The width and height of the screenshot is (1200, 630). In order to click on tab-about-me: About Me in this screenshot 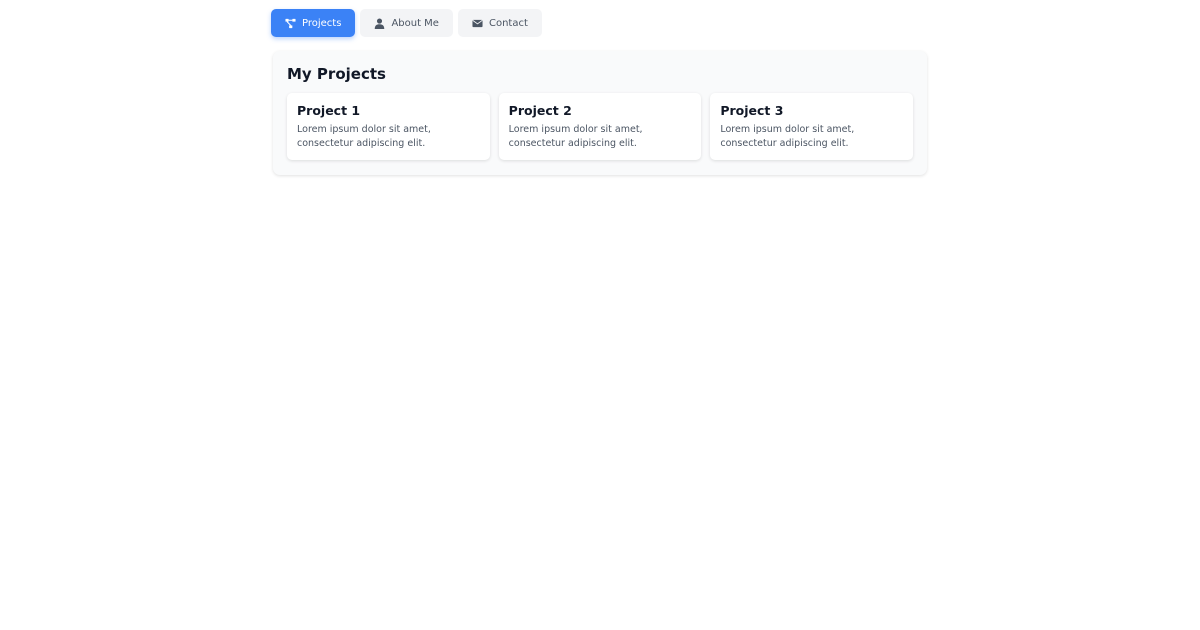, I will do `click(406, 23)`.